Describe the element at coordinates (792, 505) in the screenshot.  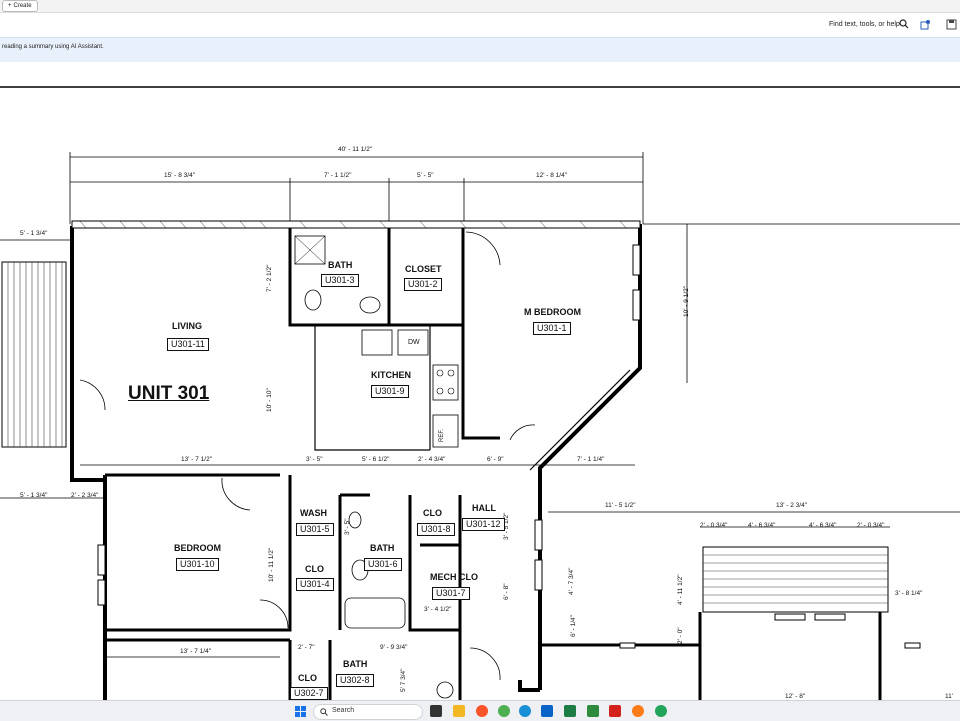
I see `dim-label: 13' - 2 3/4"` at that location.